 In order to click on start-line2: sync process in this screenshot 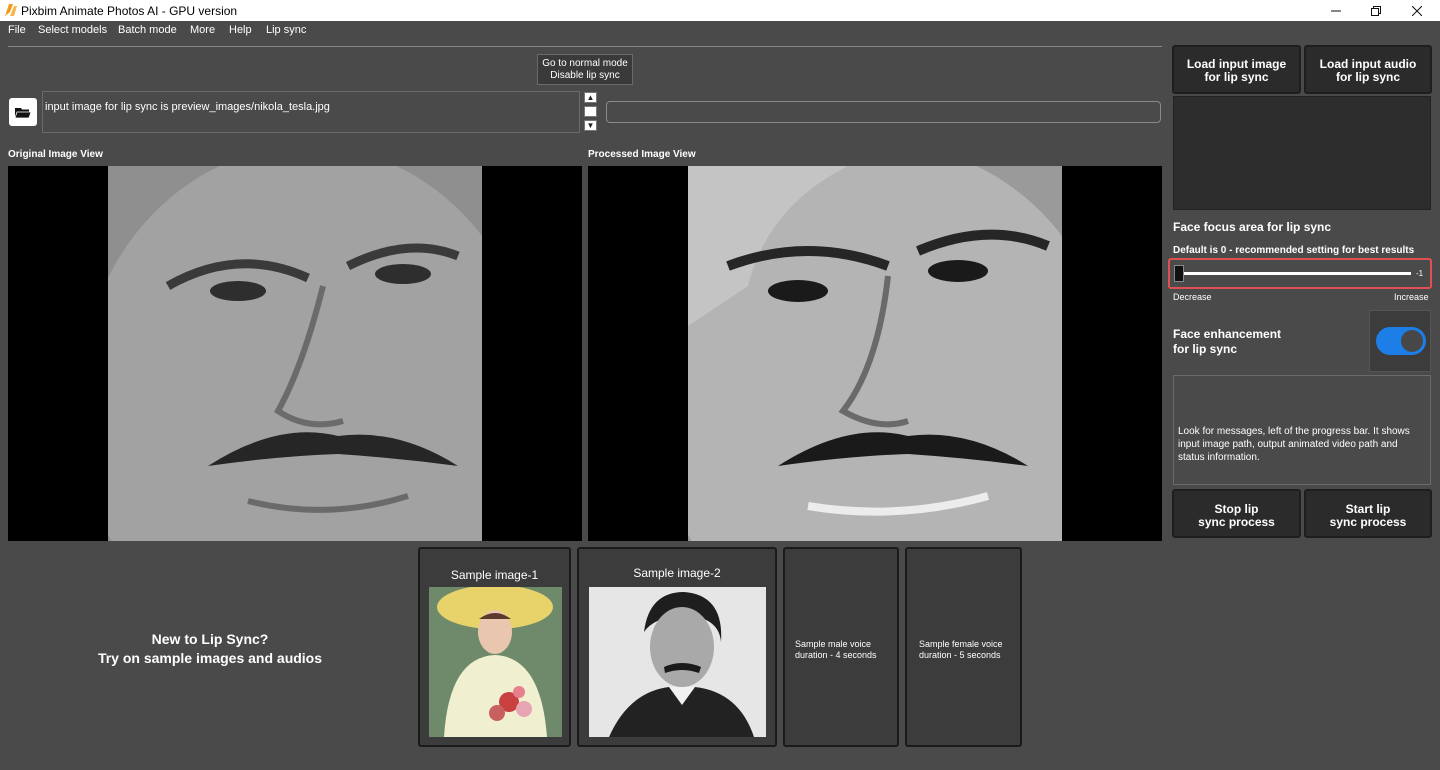, I will do `click(1368, 522)`.